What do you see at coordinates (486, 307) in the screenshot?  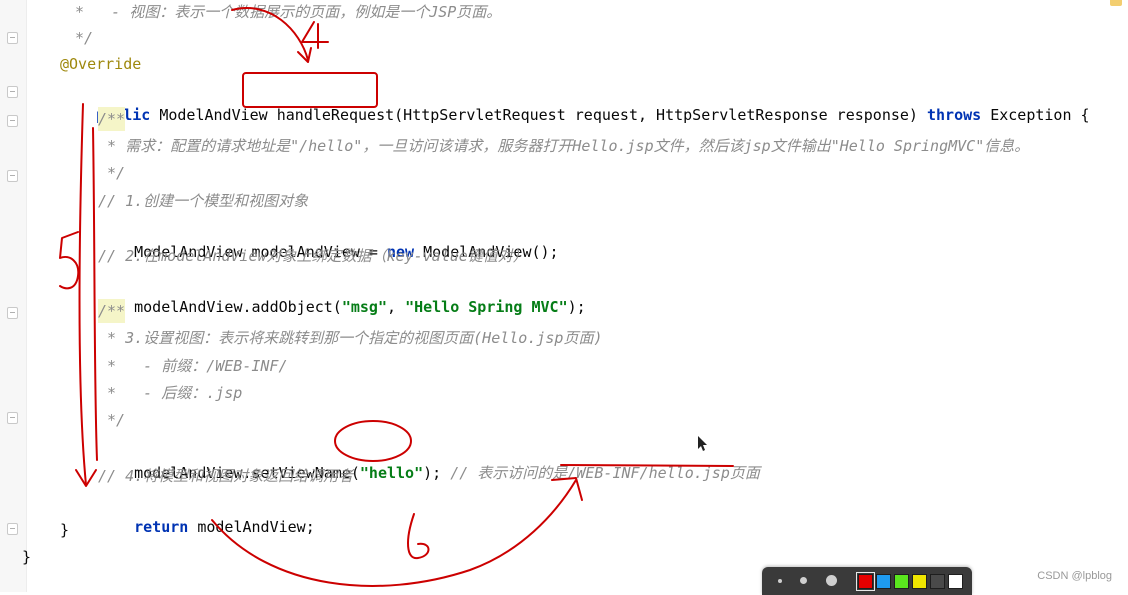 I see `string-literal: "Hello Spring MVC"` at bounding box center [486, 307].